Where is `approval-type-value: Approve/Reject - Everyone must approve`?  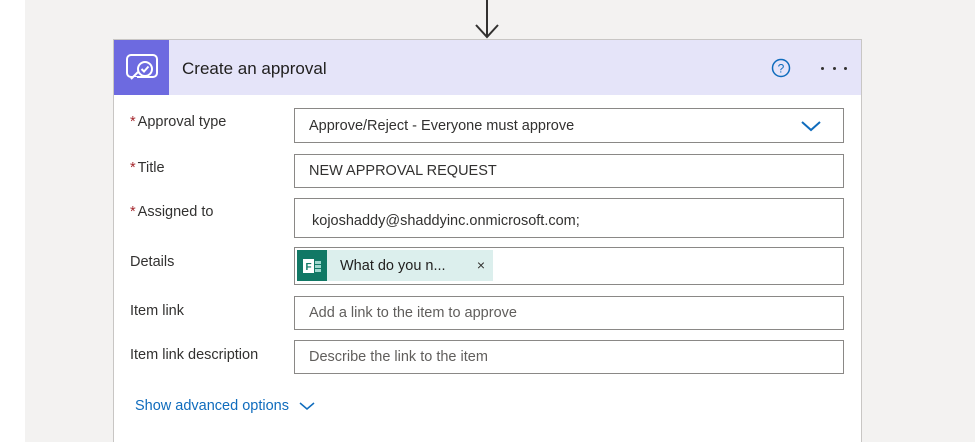 approval-type-value: Approve/Reject - Everyone must approve is located at coordinates (442, 126).